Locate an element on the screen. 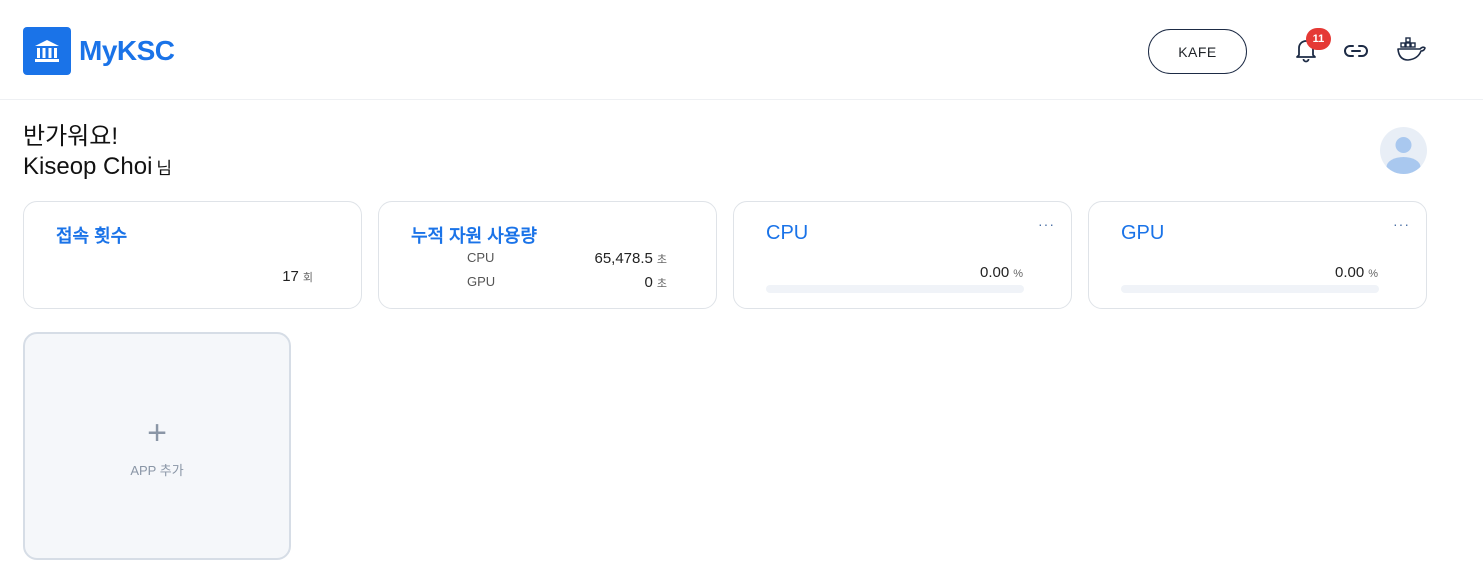  add-app-label: APP 추가 is located at coordinates (157, 470).